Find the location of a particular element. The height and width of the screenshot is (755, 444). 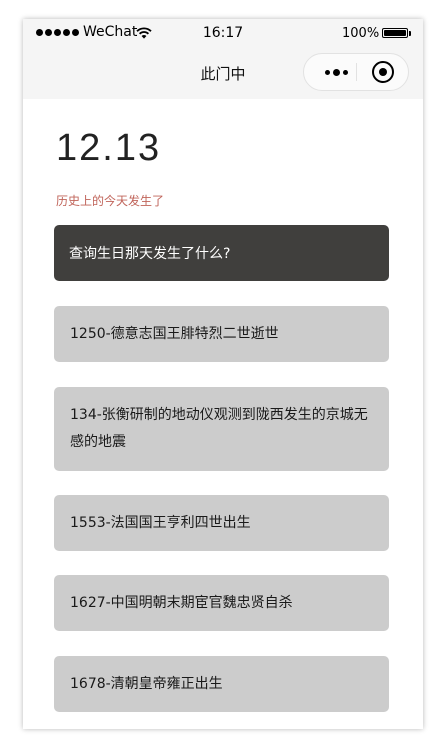

menu-capsule is located at coordinates (356, 72).